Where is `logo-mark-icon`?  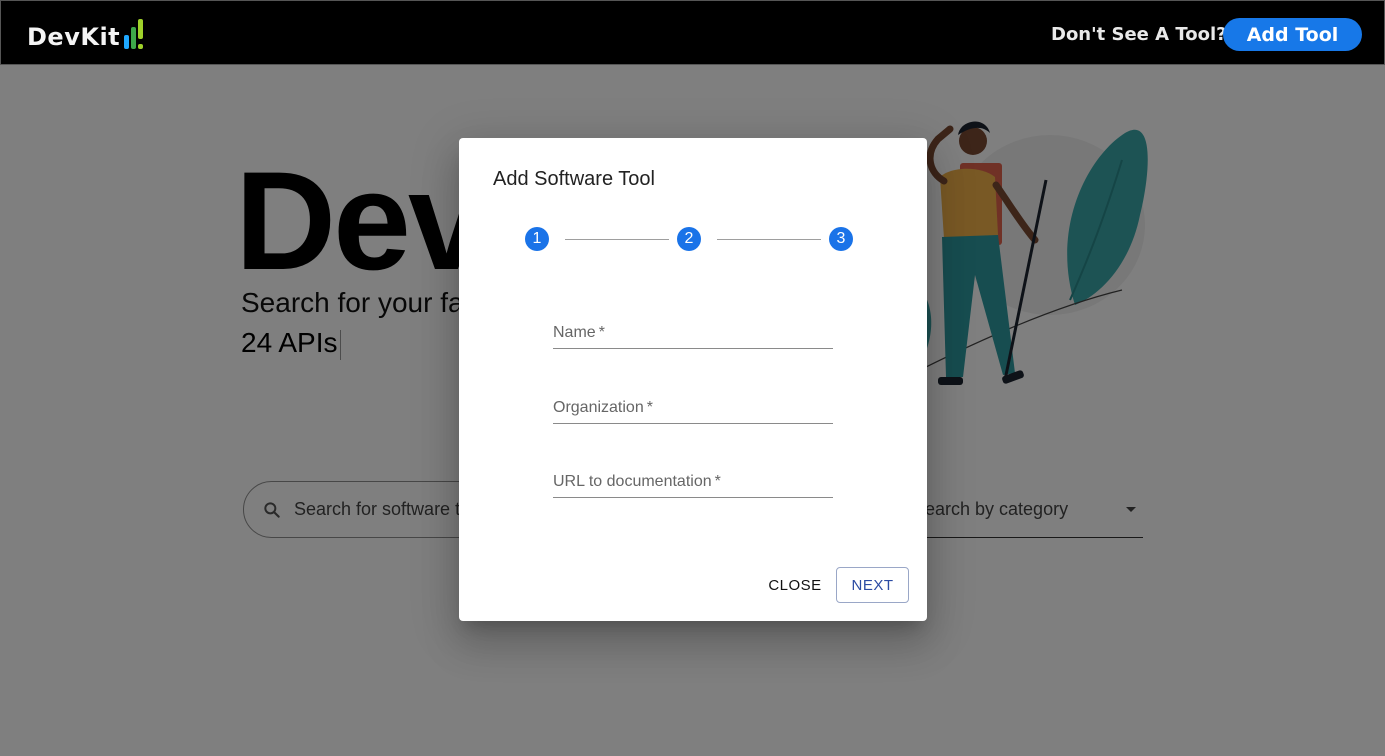 logo-mark-icon is located at coordinates (135, 34).